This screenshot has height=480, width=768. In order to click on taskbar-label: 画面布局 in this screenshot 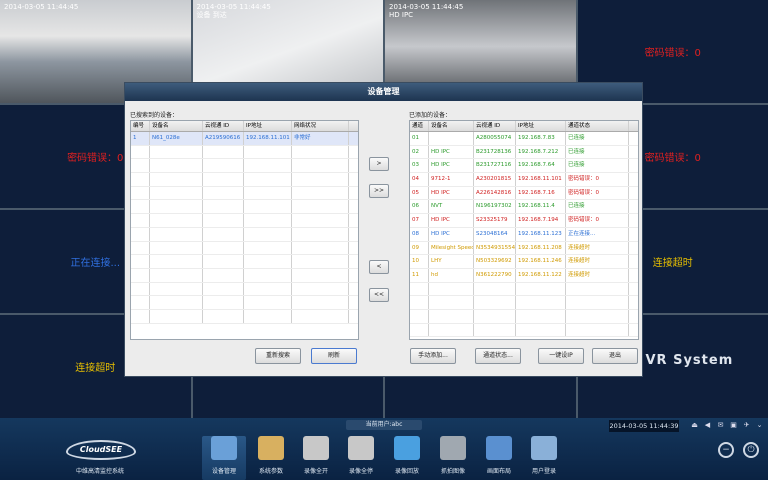, I will do `click(498, 471)`.